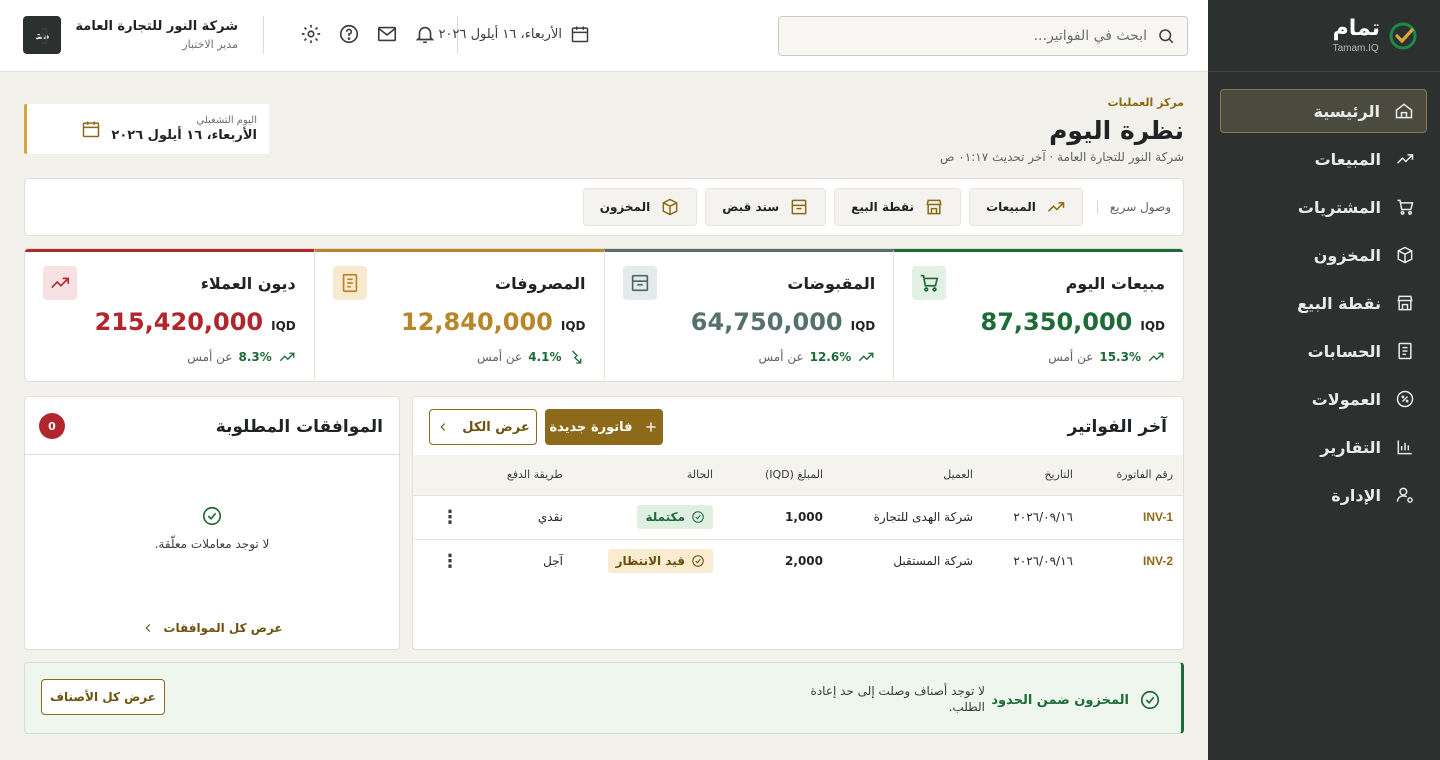 This screenshot has width=1440, height=760. What do you see at coordinates (958, 475) in the screenshot?
I see `column-header: العميل` at bounding box center [958, 475].